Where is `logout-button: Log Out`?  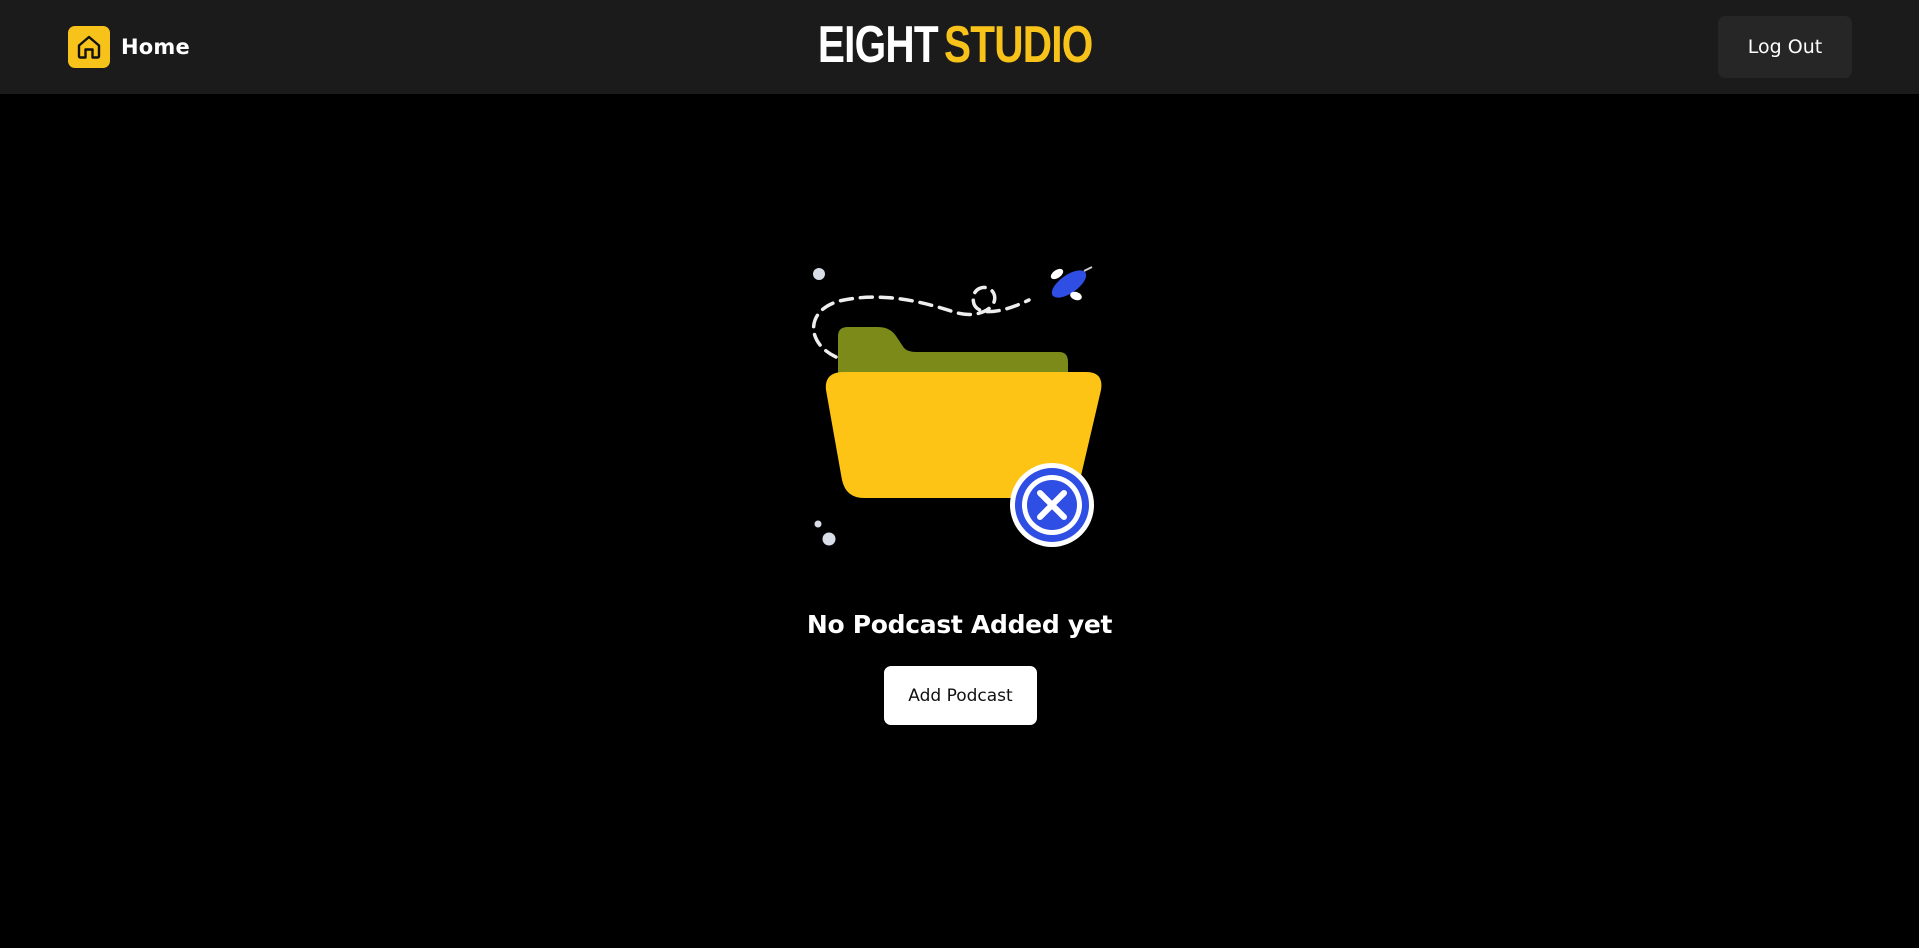
logout-button: Log Out is located at coordinates (1785, 47).